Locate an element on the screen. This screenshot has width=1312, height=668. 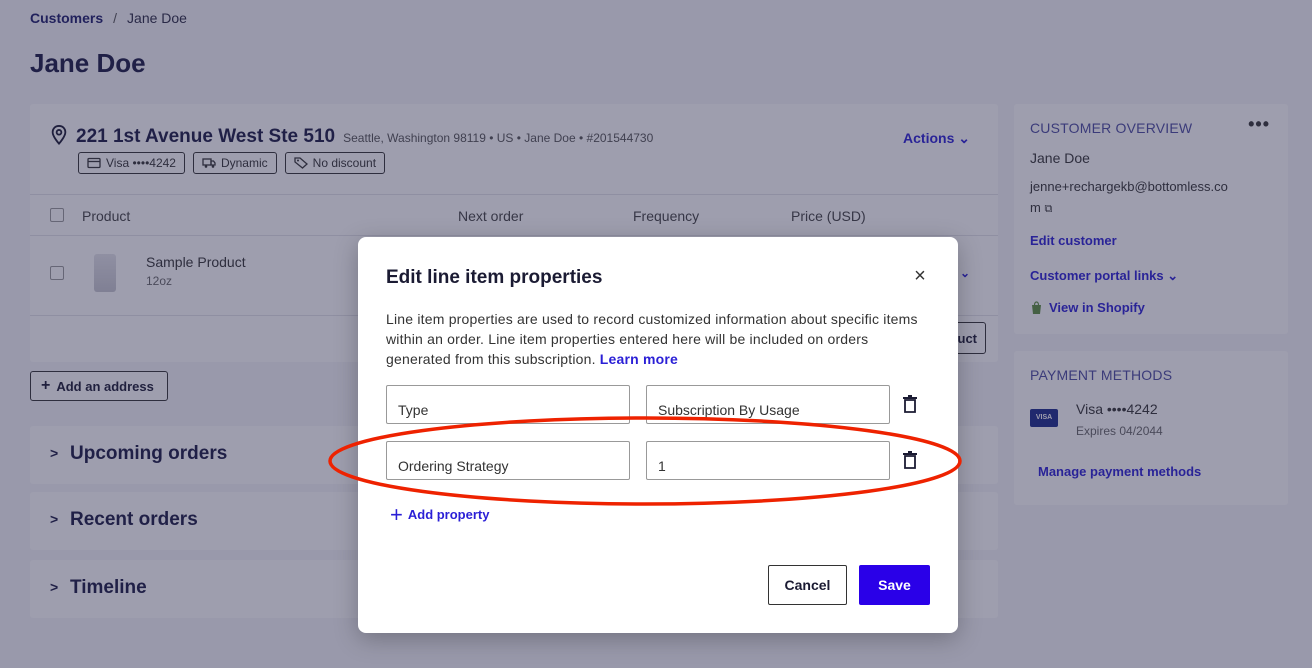
add-property-label: Add property is located at coordinates (448, 514).